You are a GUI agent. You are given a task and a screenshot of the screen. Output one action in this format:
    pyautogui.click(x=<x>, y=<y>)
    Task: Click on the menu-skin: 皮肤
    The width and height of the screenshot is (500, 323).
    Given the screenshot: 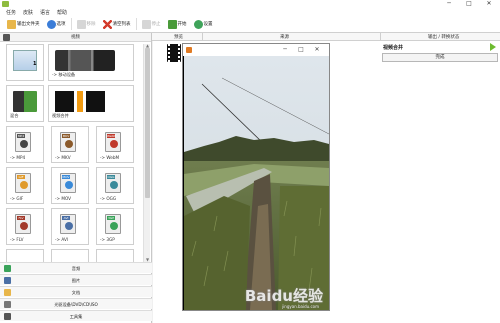 What is the action you would take?
    pyautogui.click(x=28, y=12)
    